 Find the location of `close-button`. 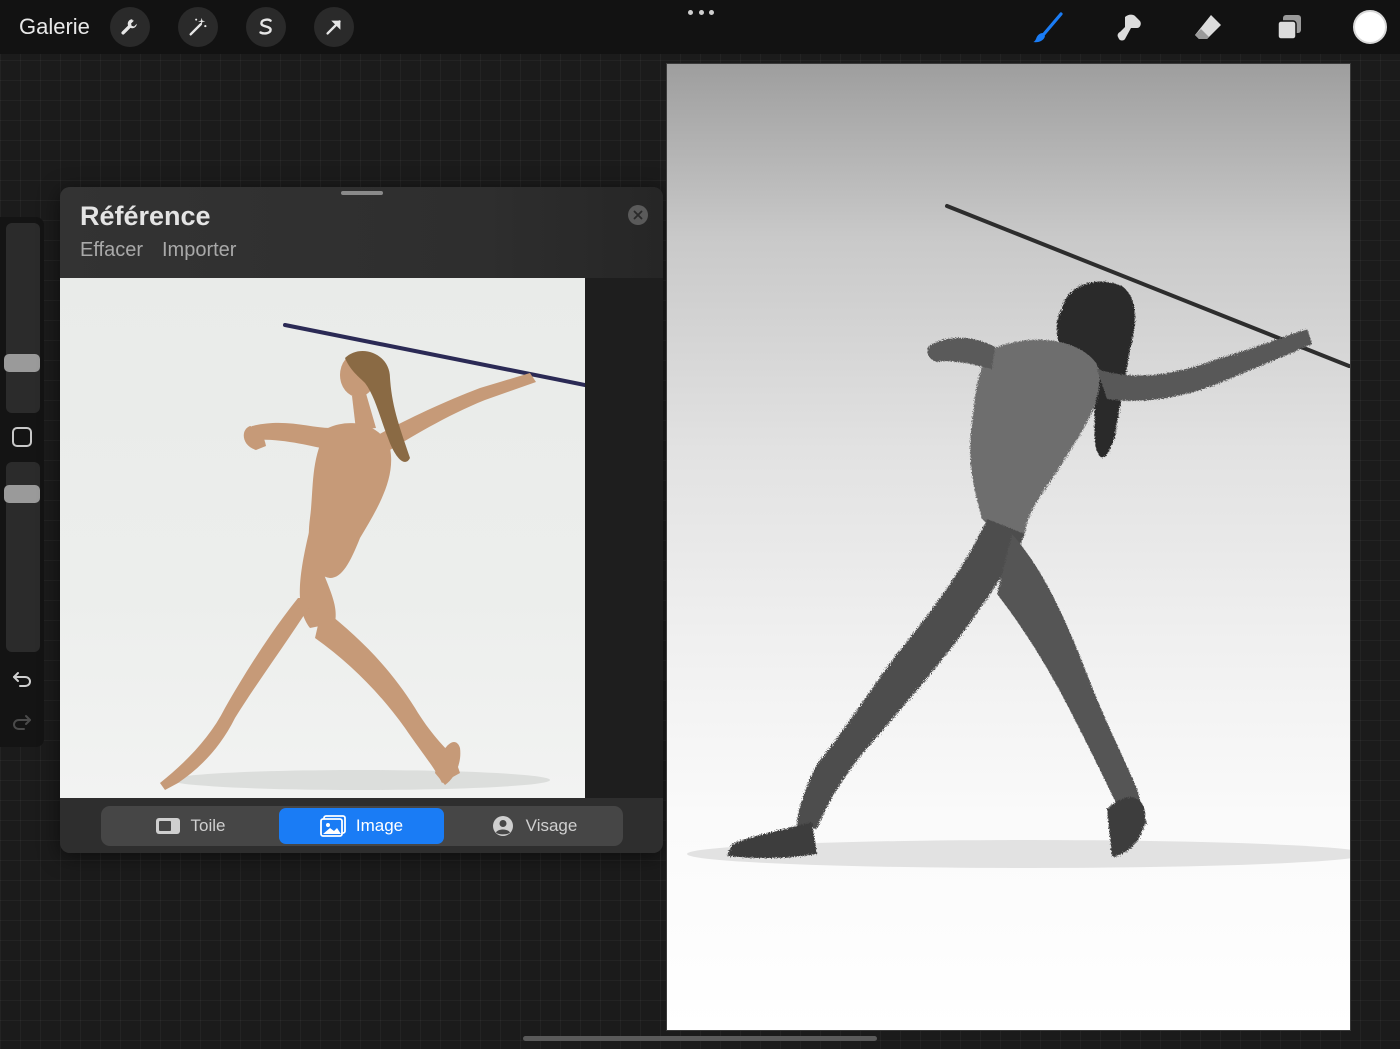

close-button is located at coordinates (638, 215).